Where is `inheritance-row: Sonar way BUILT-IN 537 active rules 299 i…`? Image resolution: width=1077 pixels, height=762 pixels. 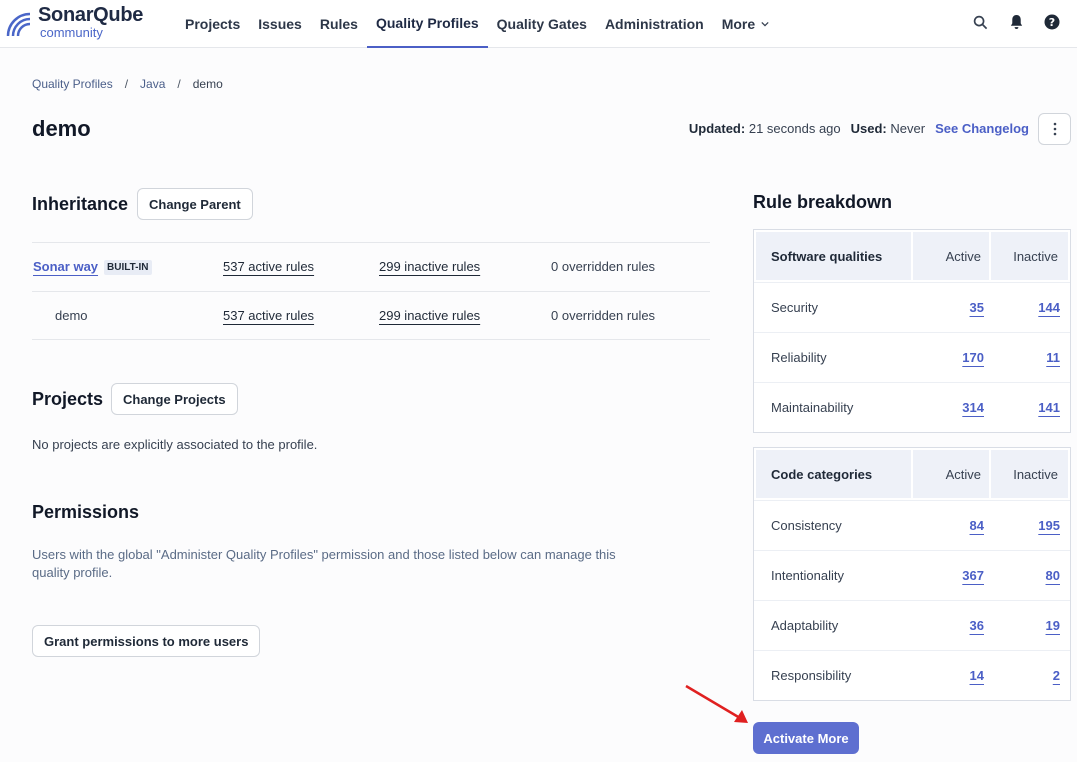 inheritance-row: Sonar way BUILT-IN 537 active rules 299 i… is located at coordinates (371, 266).